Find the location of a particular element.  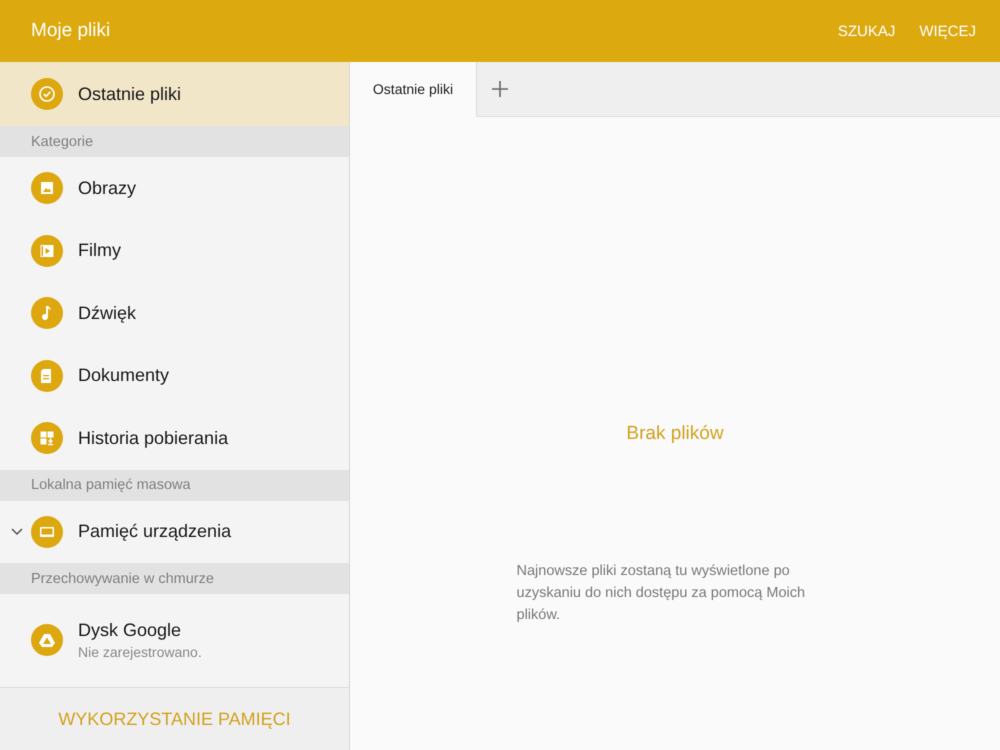

empty-title: Brak plików is located at coordinates (675, 434).